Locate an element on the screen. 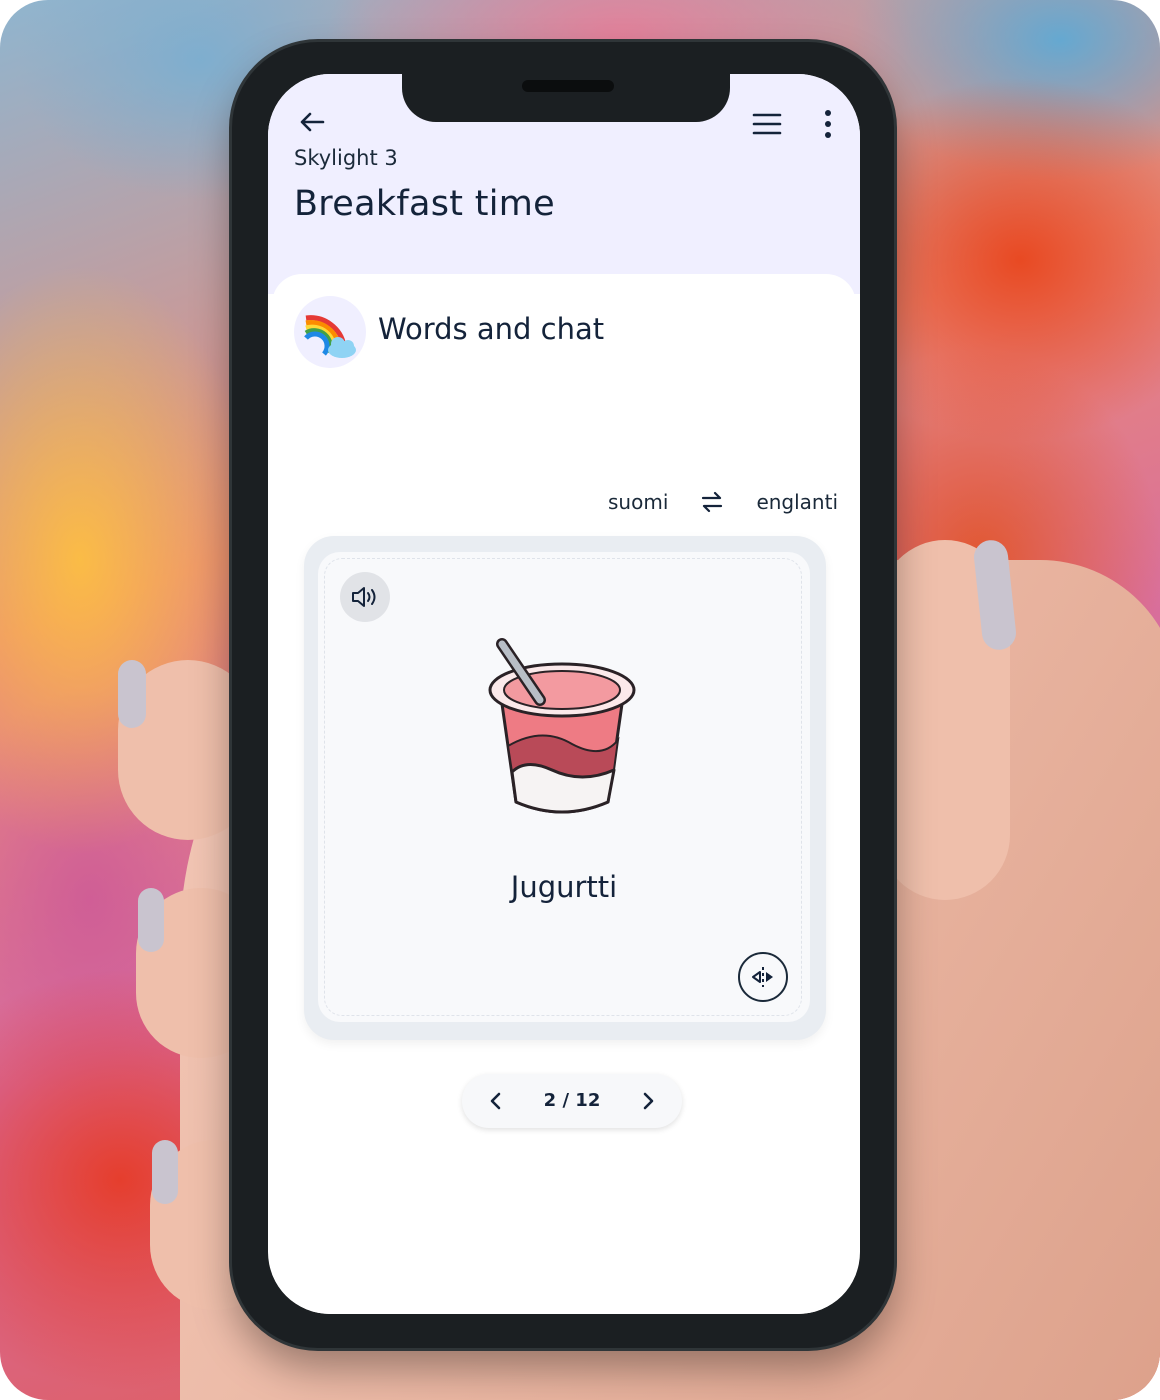 Image resolution: width=1160 pixels, height=1400 pixels. menu-button is located at coordinates (767, 124).